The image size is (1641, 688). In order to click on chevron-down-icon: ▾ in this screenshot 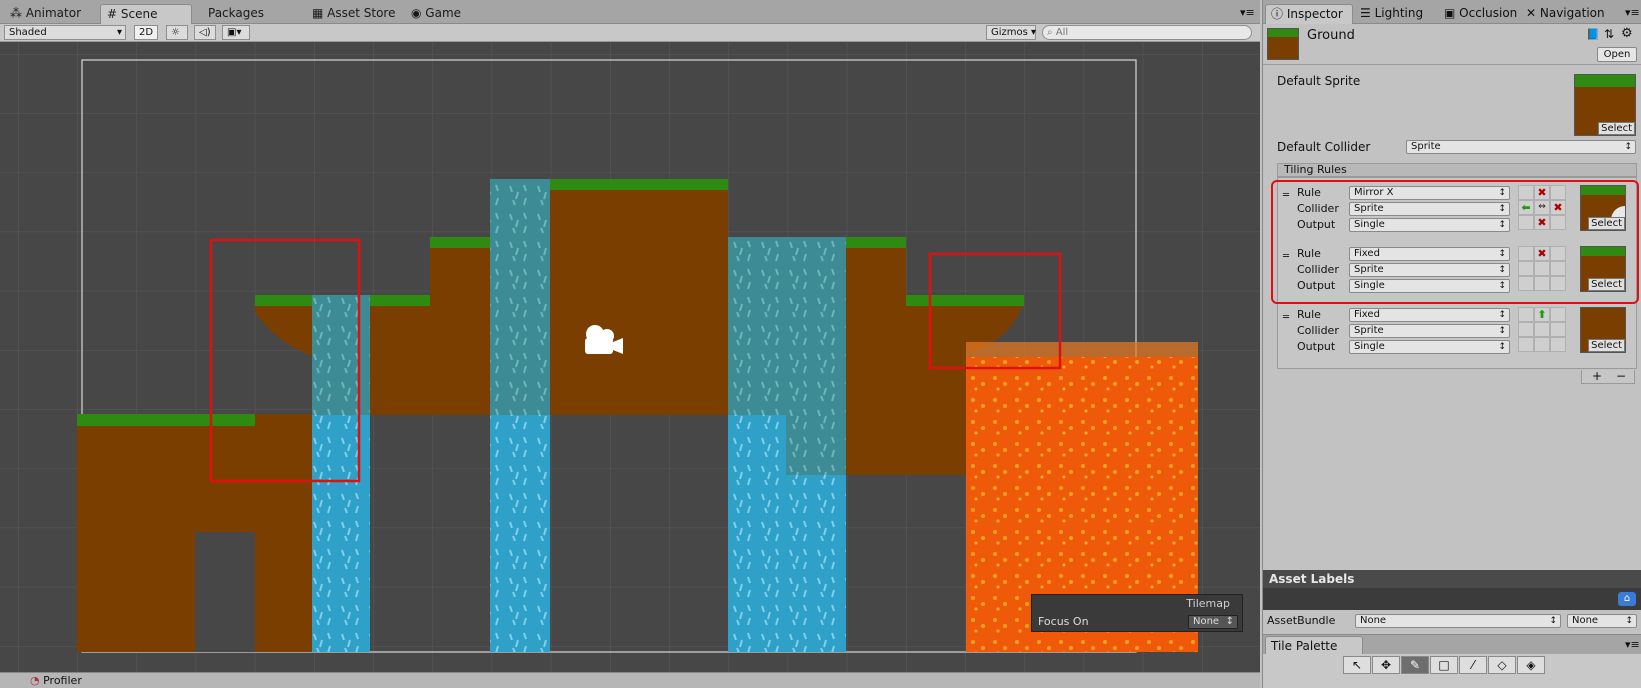, I will do `click(119, 32)`.